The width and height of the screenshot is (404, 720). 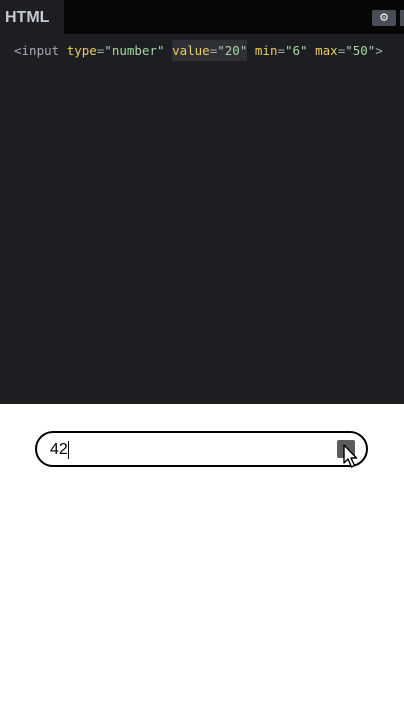 What do you see at coordinates (68, 450) in the screenshot?
I see `text-caret` at bounding box center [68, 450].